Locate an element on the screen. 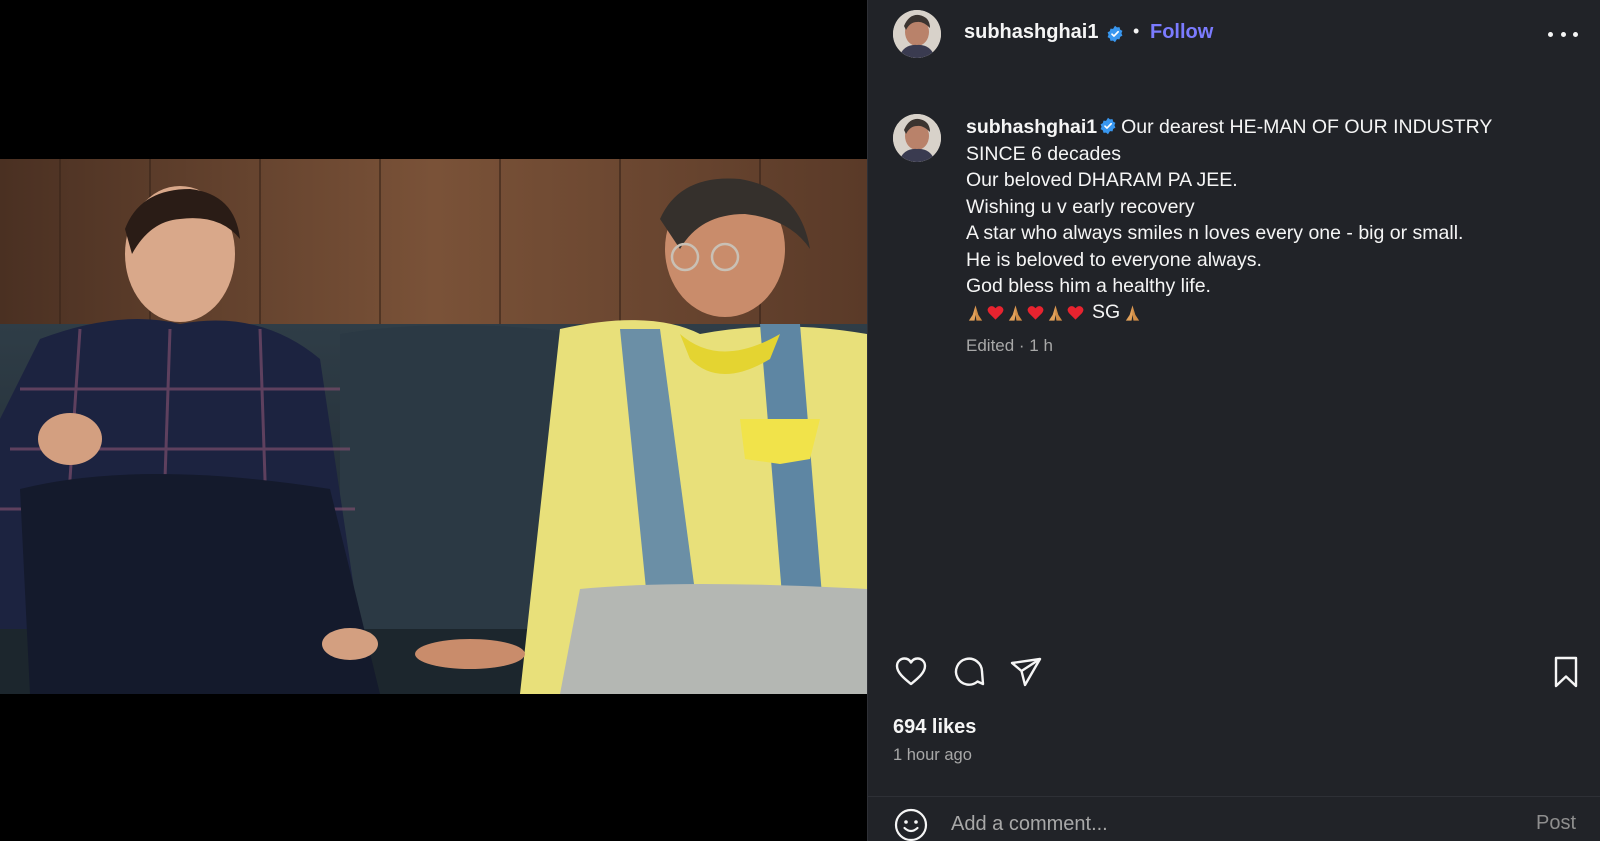 The image size is (1600, 841). post-comment-button: Post is located at coordinates (1556, 823).